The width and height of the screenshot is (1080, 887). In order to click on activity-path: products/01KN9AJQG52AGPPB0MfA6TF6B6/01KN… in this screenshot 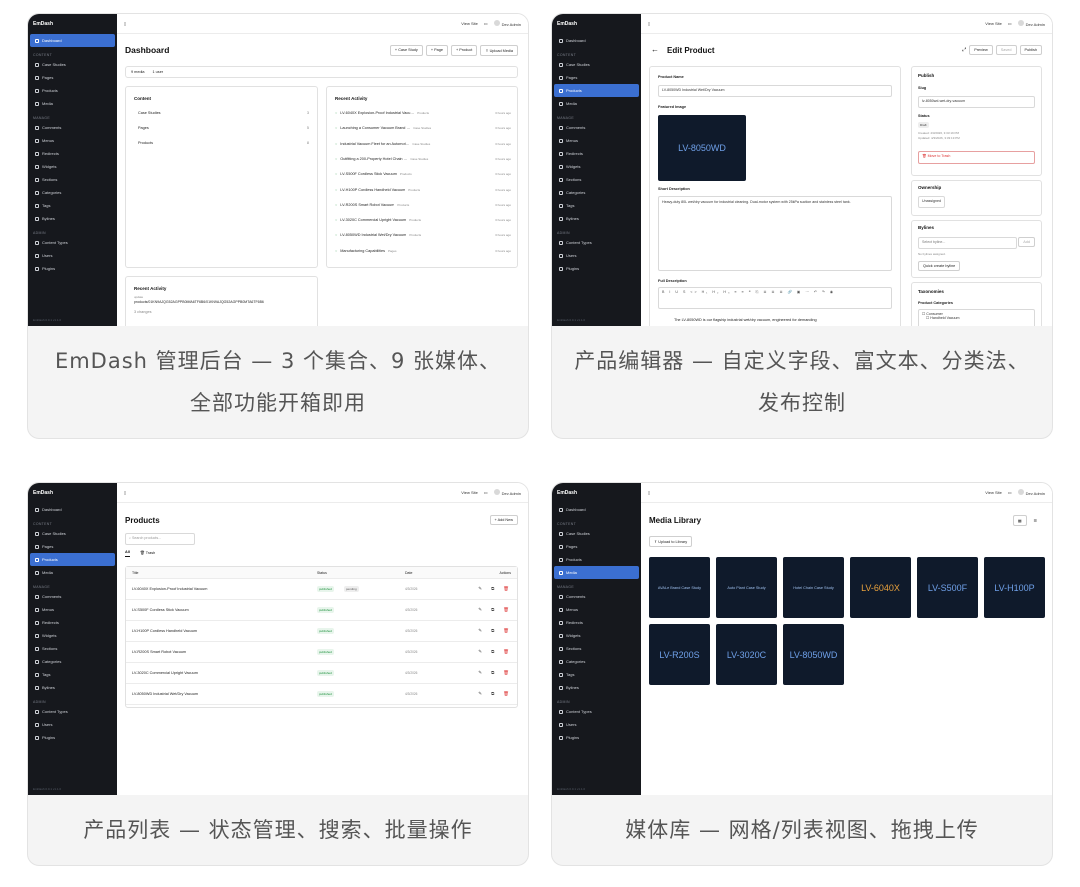, I will do `click(199, 302)`.